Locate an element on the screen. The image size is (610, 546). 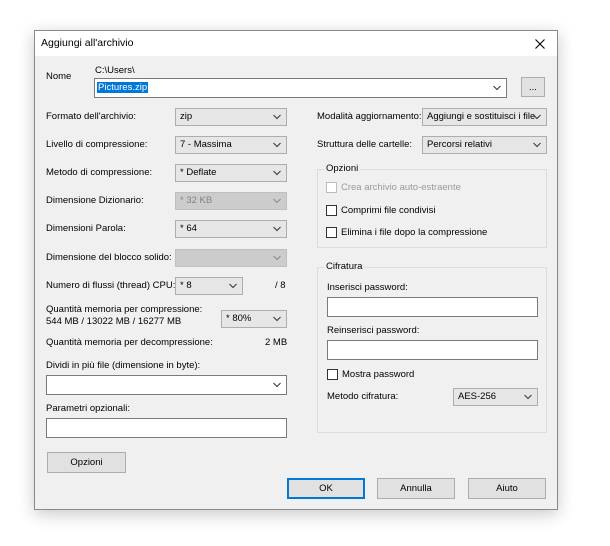
folder-structure-select: Percorsi relativi is located at coordinates (484, 145).